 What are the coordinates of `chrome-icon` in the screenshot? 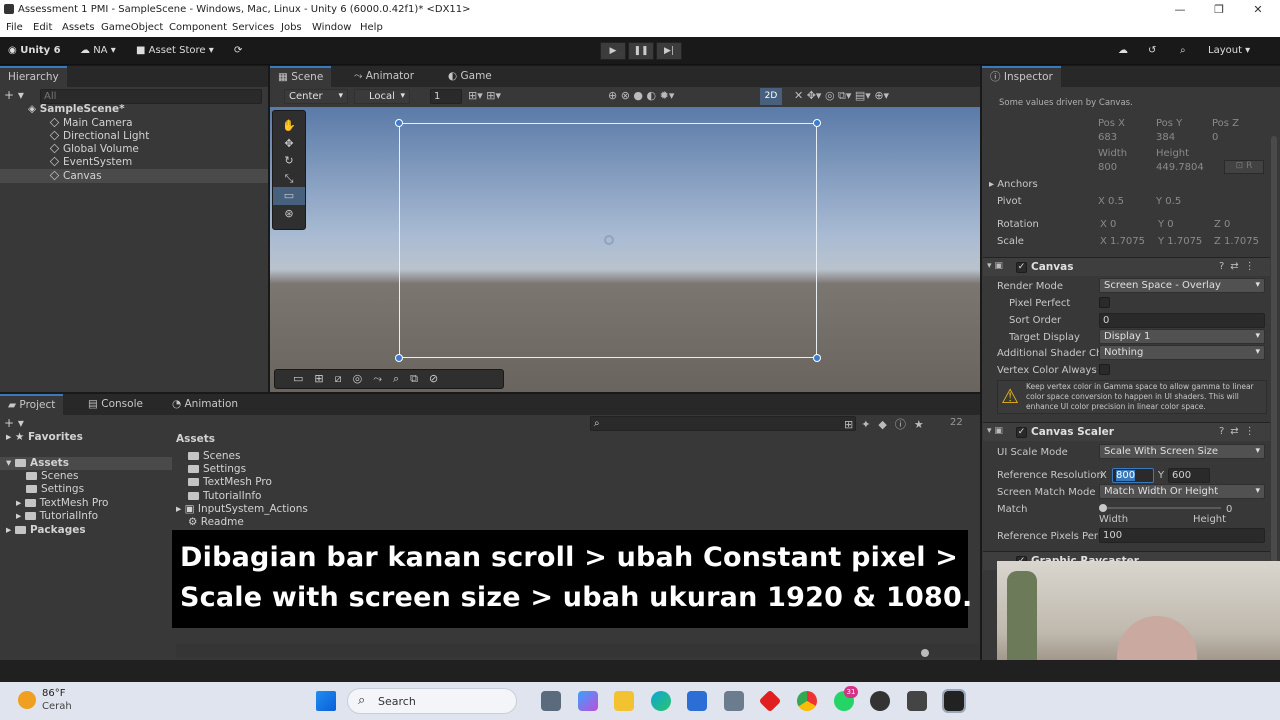 It's located at (807, 701).